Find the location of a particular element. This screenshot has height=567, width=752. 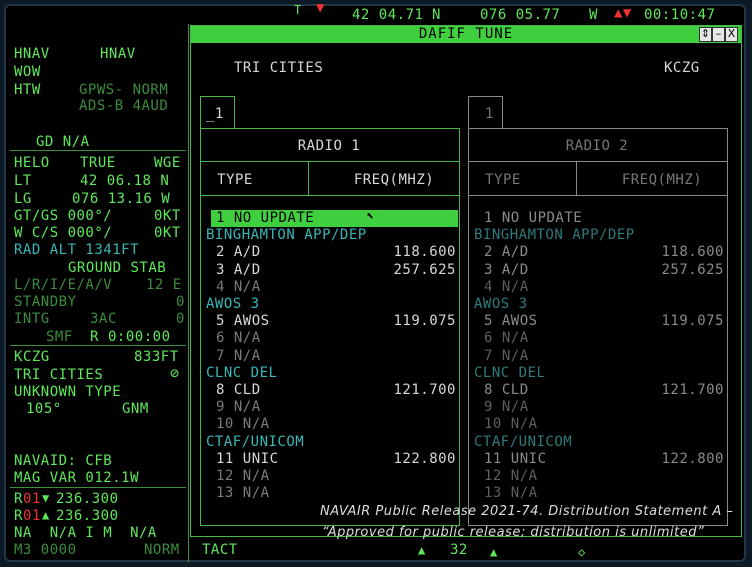

radio-a-prefix: R is located at coordinates (18, 499).